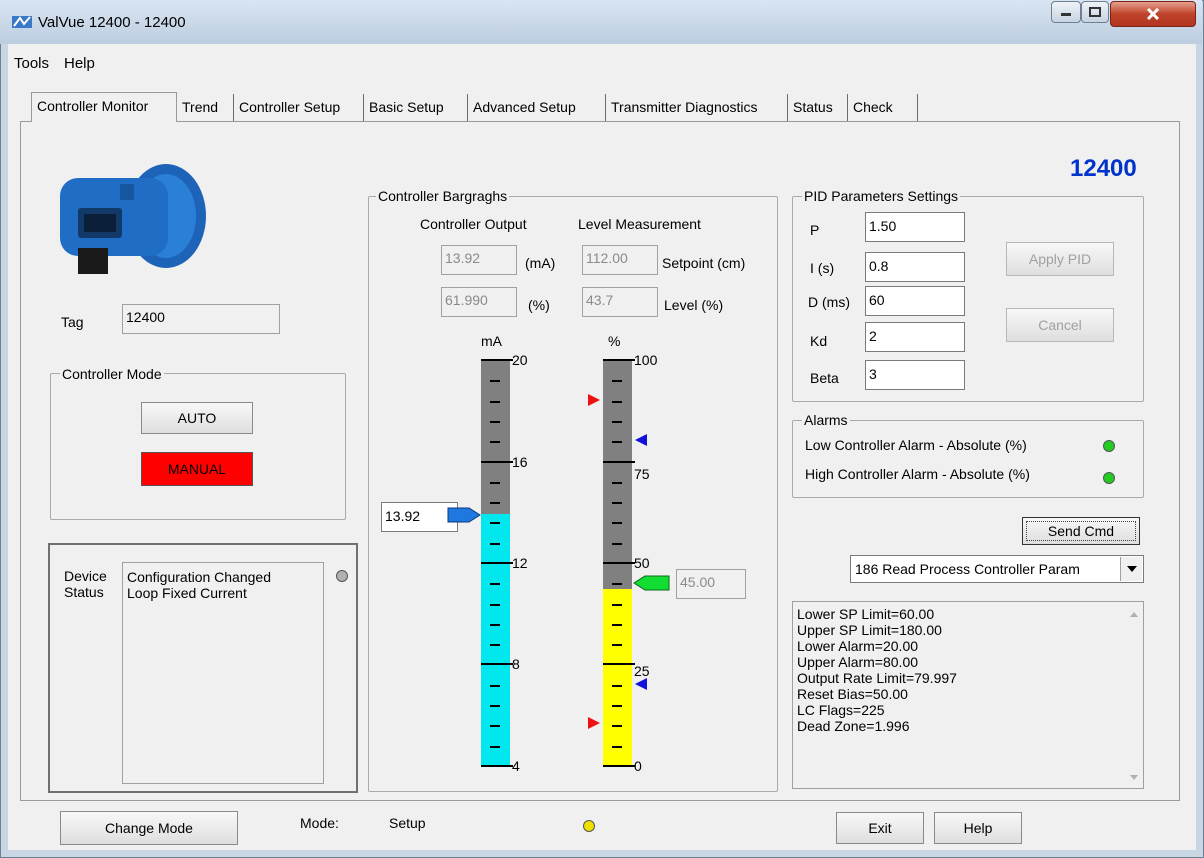 The image size is (1204, 858). What do you see at coordinates (479, 260) in the screenshot?
I see `output-ma-field: 13.92` at bounding box center [479, 260].